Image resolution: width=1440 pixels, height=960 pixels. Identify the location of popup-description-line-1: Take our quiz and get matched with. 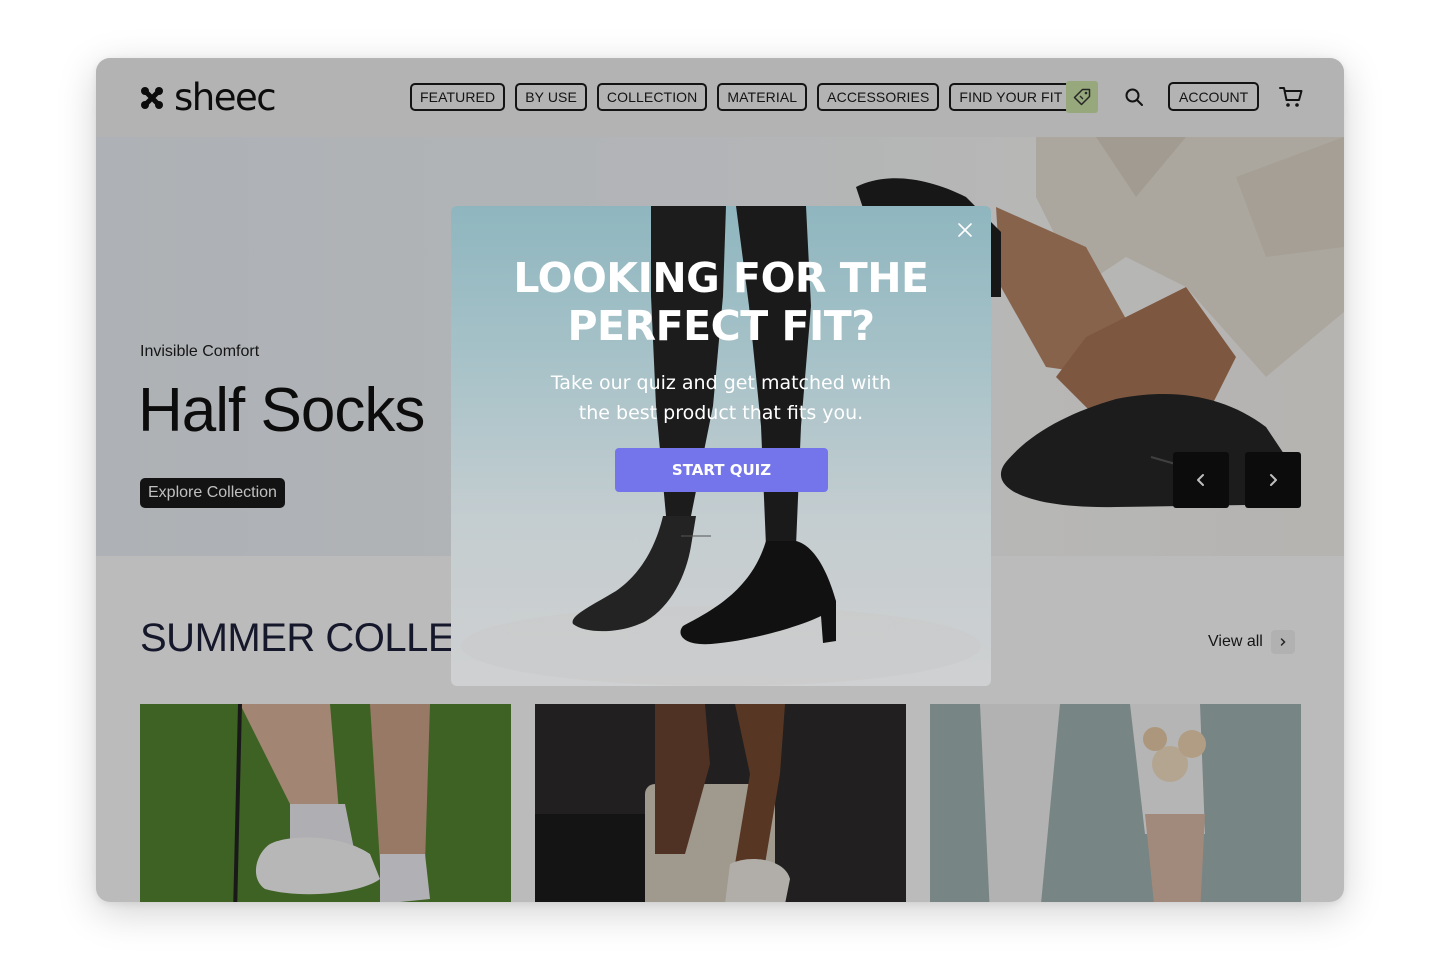
(721, 383).